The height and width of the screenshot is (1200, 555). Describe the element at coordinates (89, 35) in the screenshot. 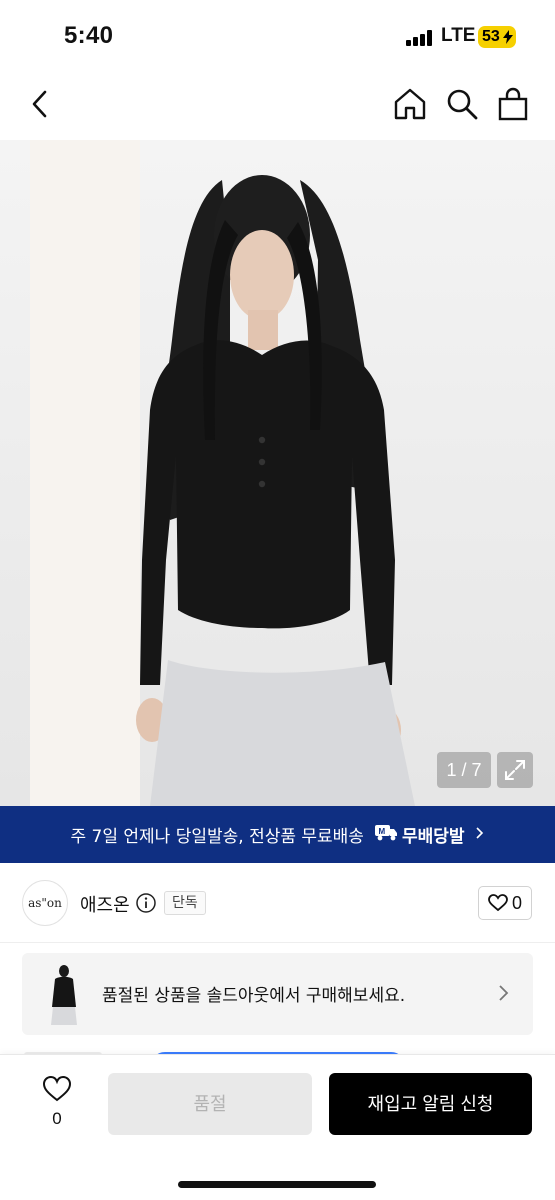

I see `status-time: 5:40` at that location.